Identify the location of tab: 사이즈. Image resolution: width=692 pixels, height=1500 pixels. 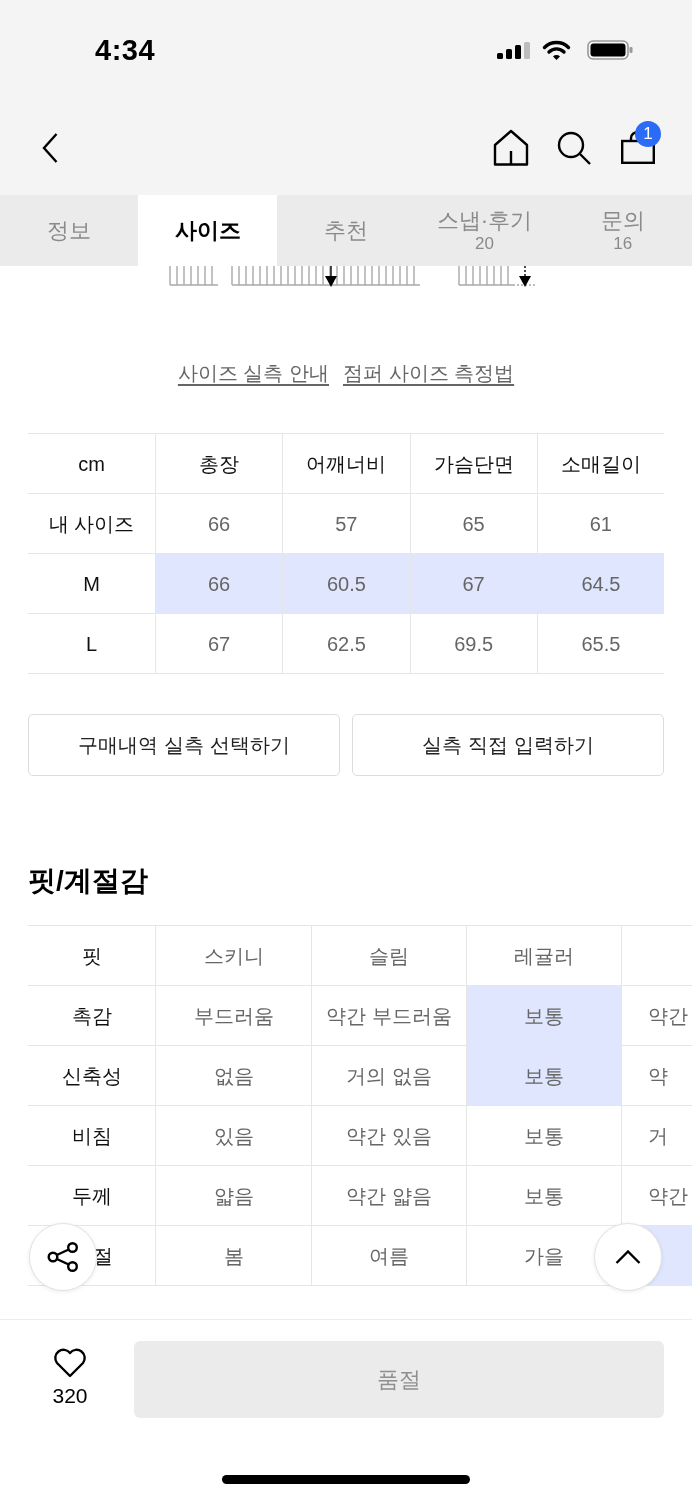
(207, 230).